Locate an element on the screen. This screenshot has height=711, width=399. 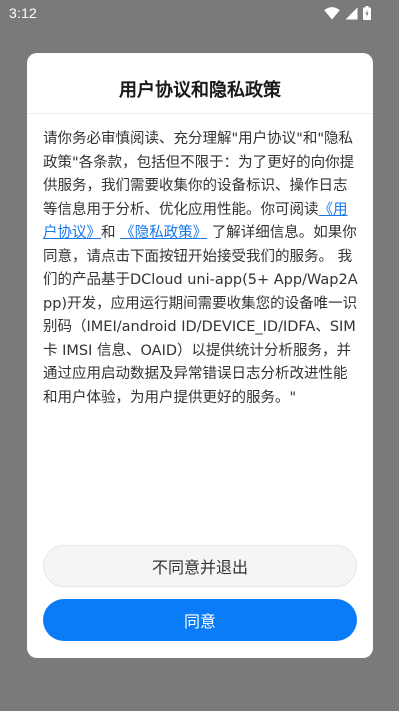
and-text: 和 is located at coordinates (108, 233).